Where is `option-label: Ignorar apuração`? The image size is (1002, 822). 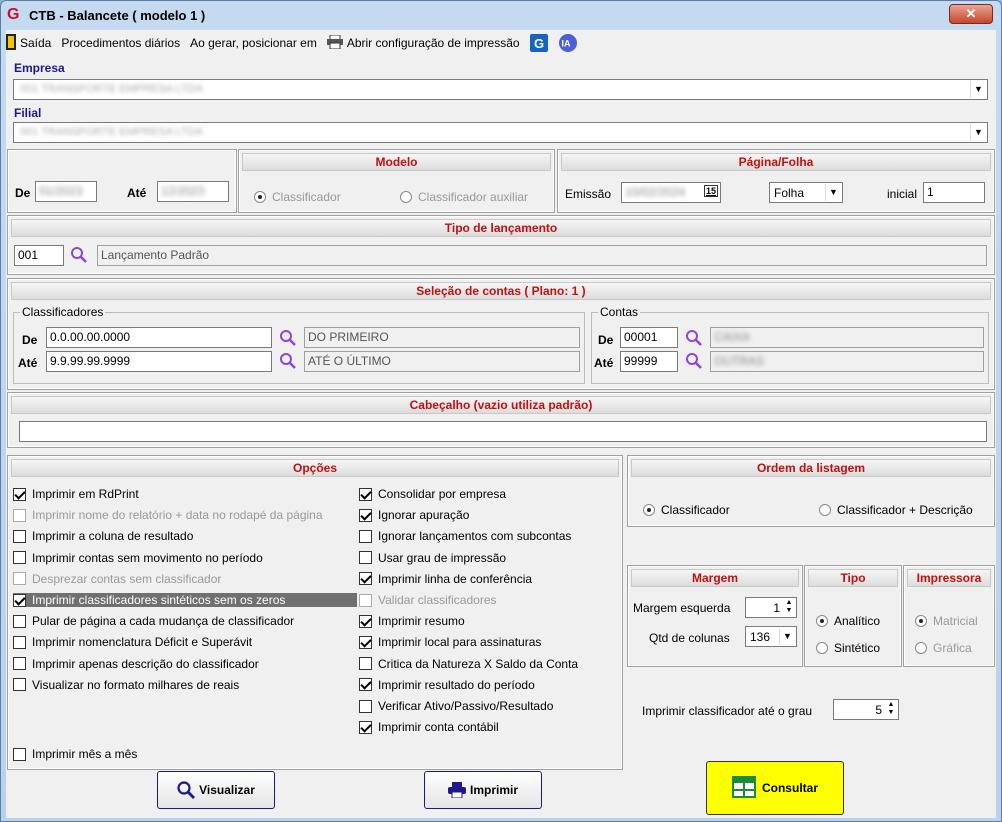
option-label: Ignorar apuração is located at coordinates (424, 515).